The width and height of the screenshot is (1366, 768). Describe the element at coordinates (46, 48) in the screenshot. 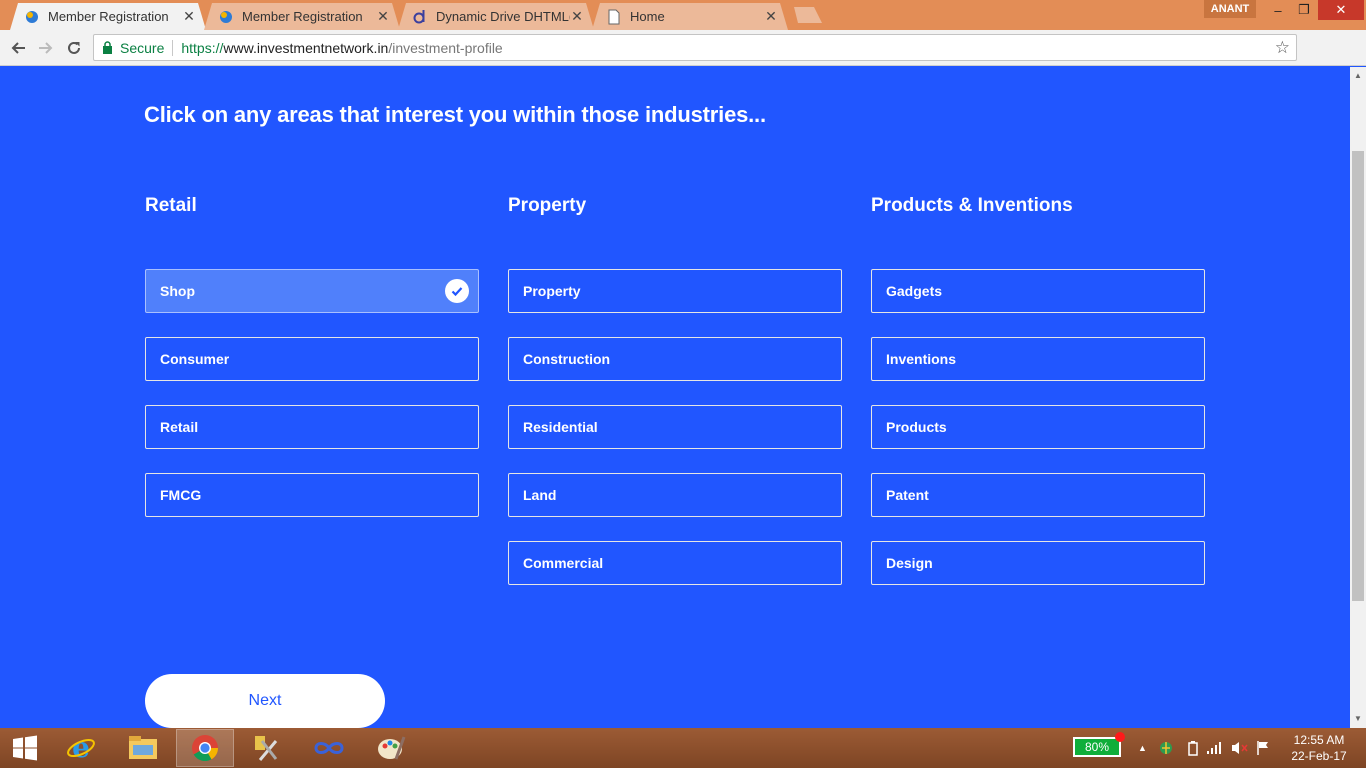

I see `forward-arrow-icon` at that location.